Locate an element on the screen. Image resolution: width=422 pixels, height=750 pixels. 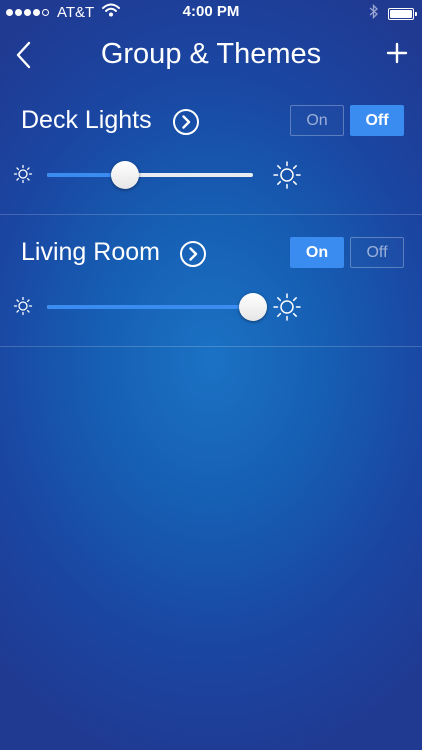
bluetooth-icon is located at coordinates (373, 13).